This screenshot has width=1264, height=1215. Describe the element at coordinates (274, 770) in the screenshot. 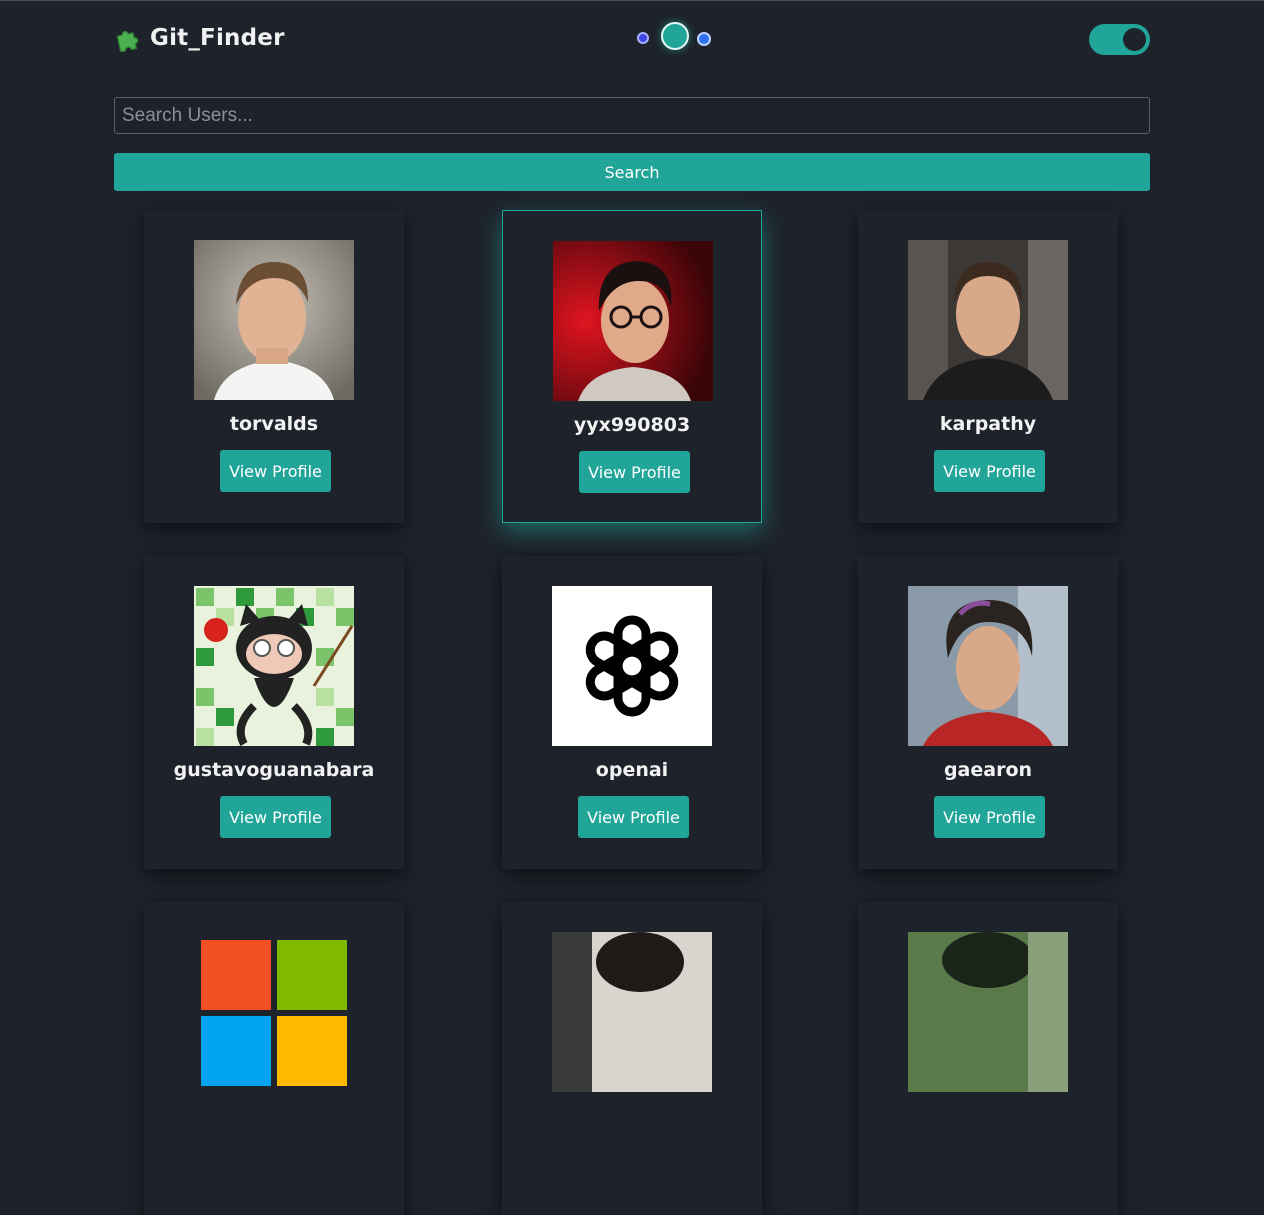

I see `user-login: gustavoguanabara` at that location.